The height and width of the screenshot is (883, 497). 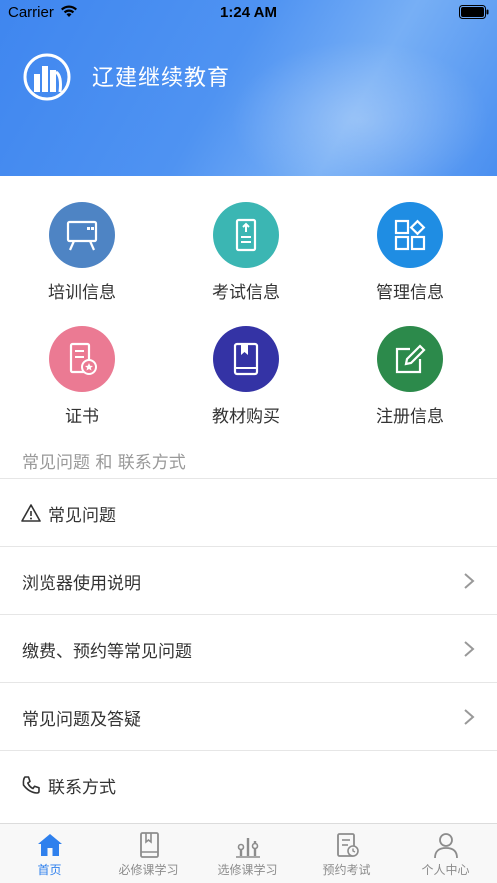 What do you see at coordinates (82, 516) in the screenshot?
I see `faq-header-label: 常见问题` at bounding box center [82, 516].